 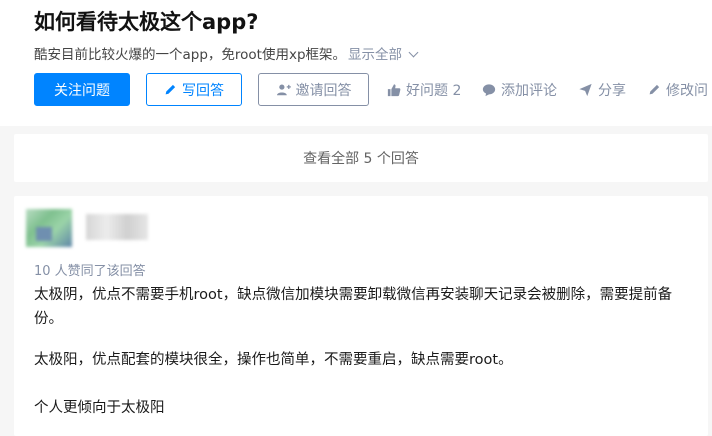 I want to click on paper-plane-icon, so click(x=585, y=89).